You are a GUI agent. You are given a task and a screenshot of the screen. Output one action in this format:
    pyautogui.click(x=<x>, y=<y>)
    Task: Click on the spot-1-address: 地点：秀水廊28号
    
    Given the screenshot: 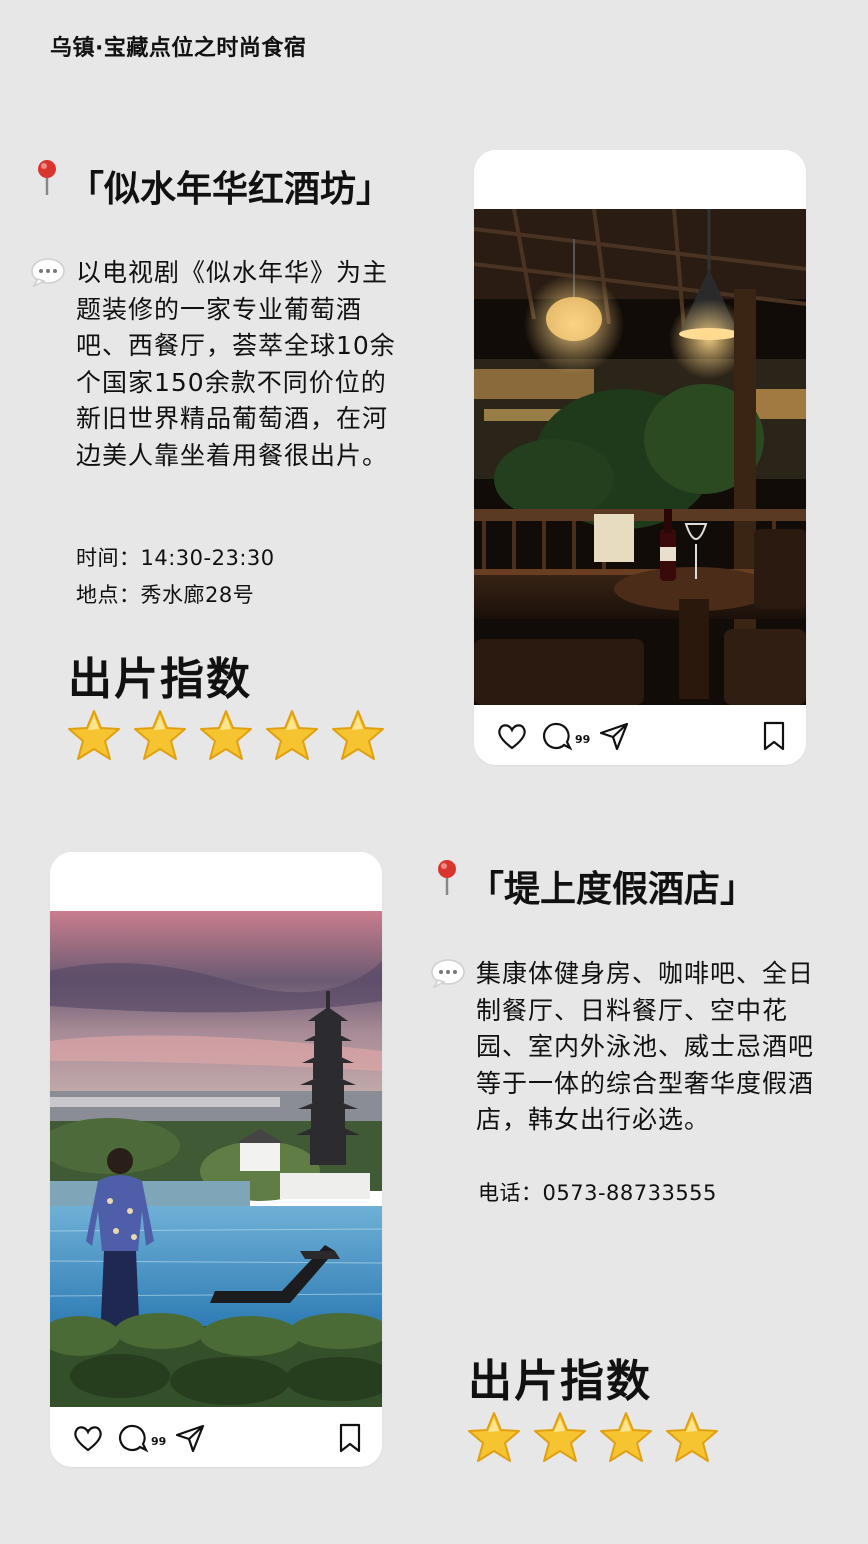 What is the action you would take?
    pyautogui.click(x=165, y=595)
    